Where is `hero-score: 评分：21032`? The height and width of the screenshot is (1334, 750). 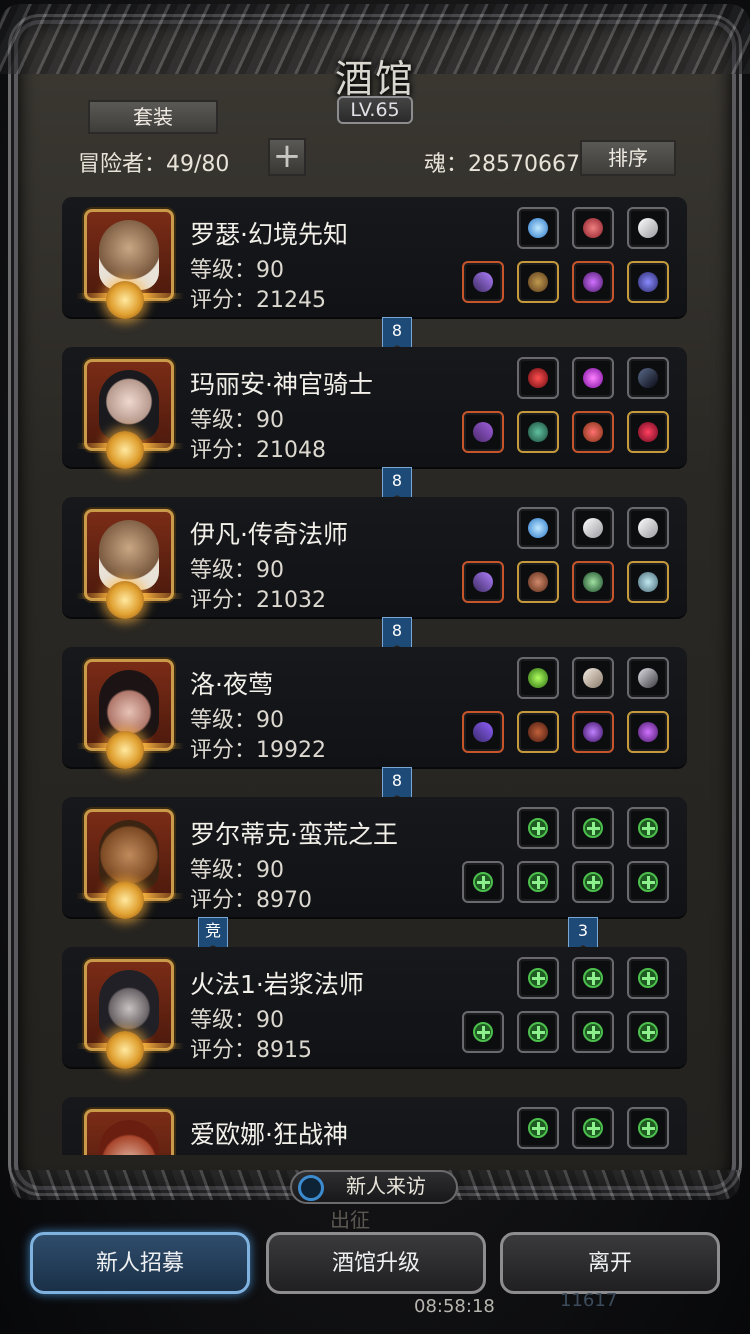 hero-score: 评分：21032 is located at coordinates (258, 600).